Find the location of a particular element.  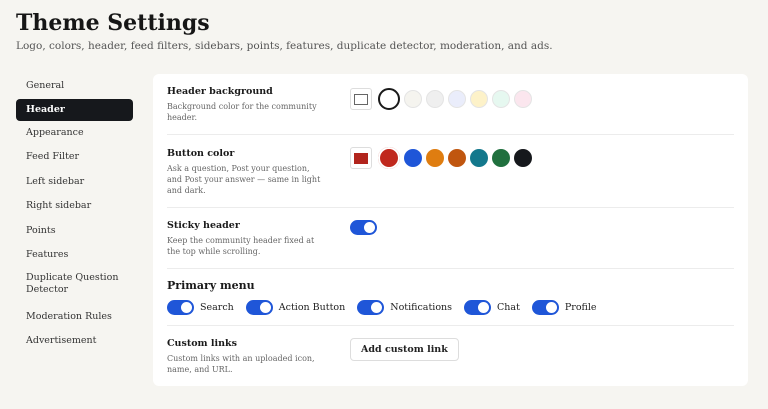

sidebar-item-right-sidebar: Right sidebar is located at coordinates (74, 206).